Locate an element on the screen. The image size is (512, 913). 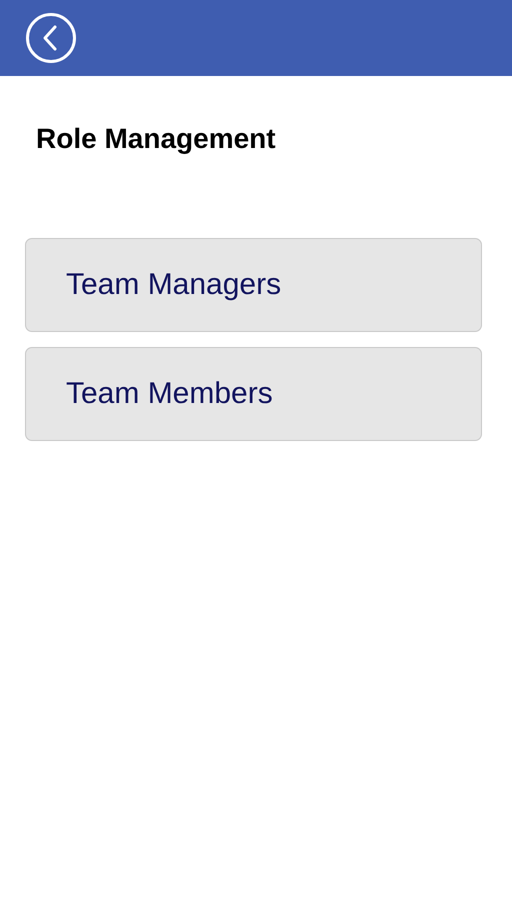
role-button: Team Members is located at coordinates (253, 394).